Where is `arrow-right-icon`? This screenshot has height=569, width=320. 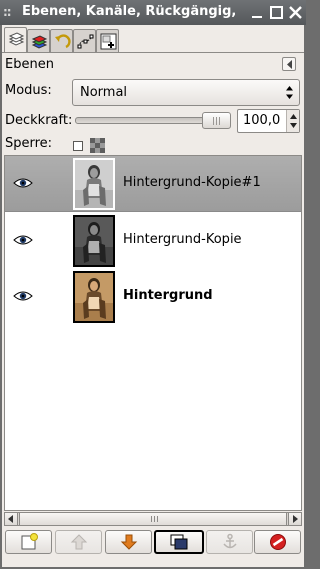 arrow-right-icon is located at coordinates (295, 519).